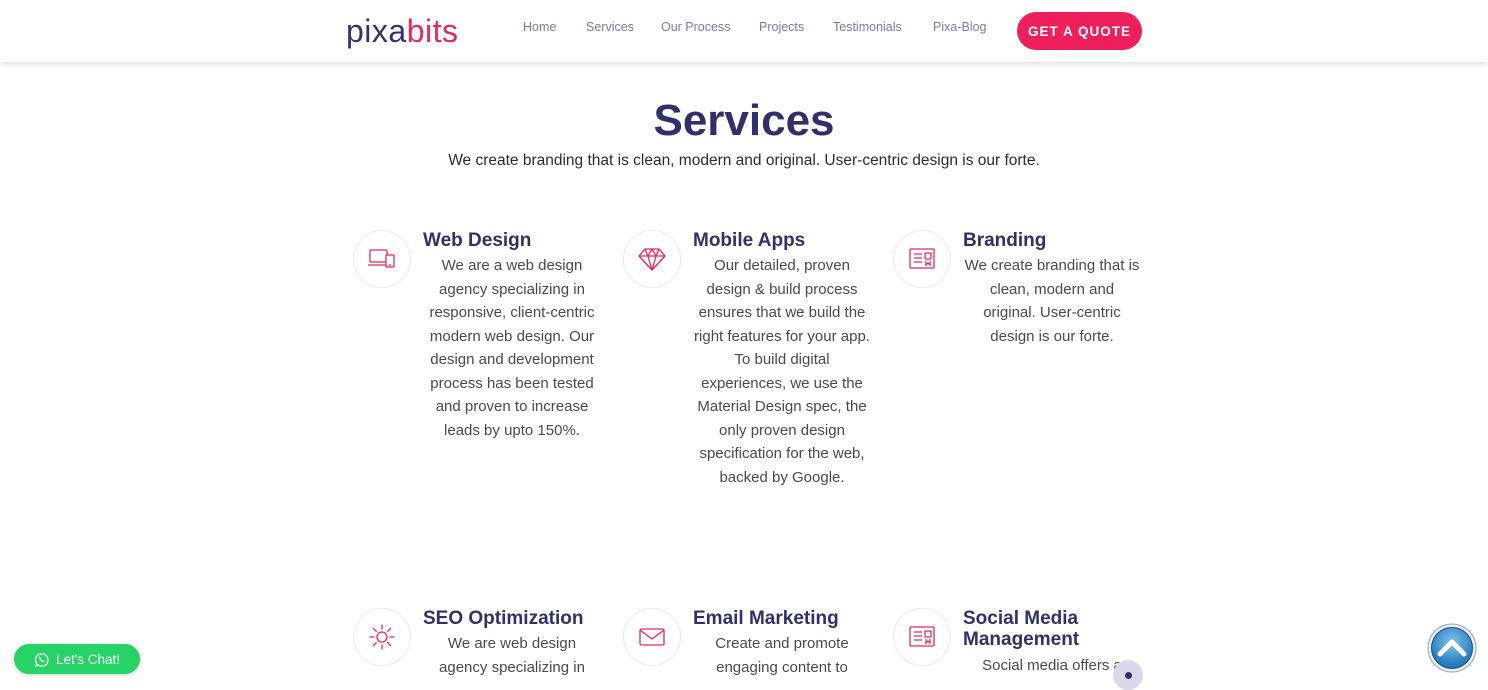 This screenshot has width=1488, height=690. What do you see at coordinates (766, 618) in the screenshot?
I see `card-title: Email Marketing` at bounding box center [766, 618].